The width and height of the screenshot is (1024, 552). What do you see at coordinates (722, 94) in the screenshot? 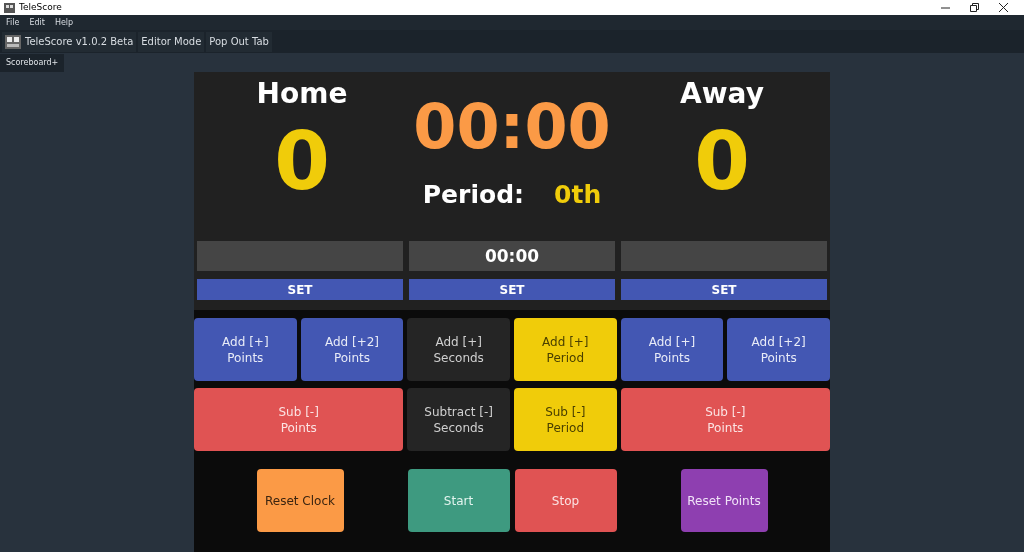
I see `team-name: Away` at bounding box center [722, 94].